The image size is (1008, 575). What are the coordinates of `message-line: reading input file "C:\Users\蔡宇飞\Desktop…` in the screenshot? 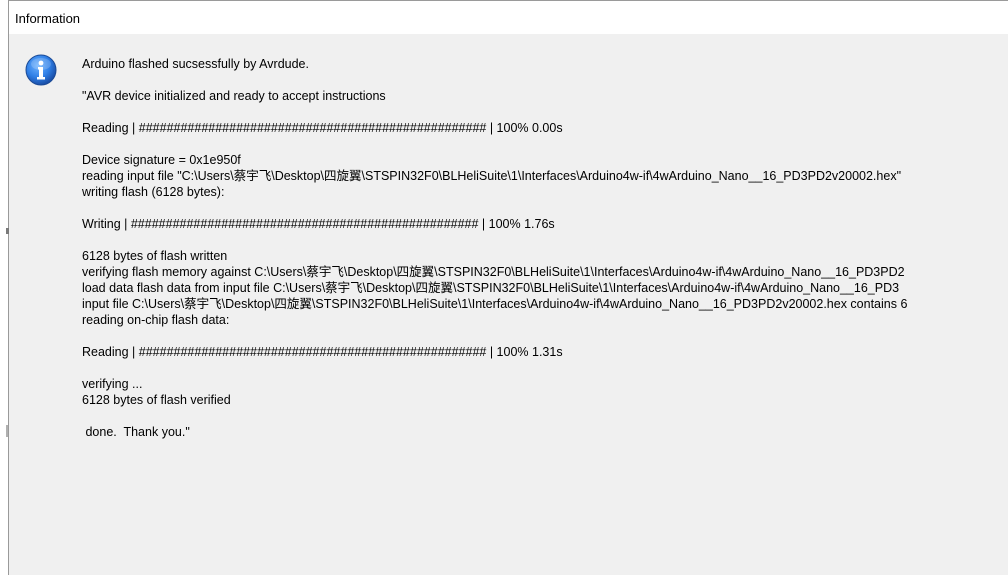 It's located at (492, 176).